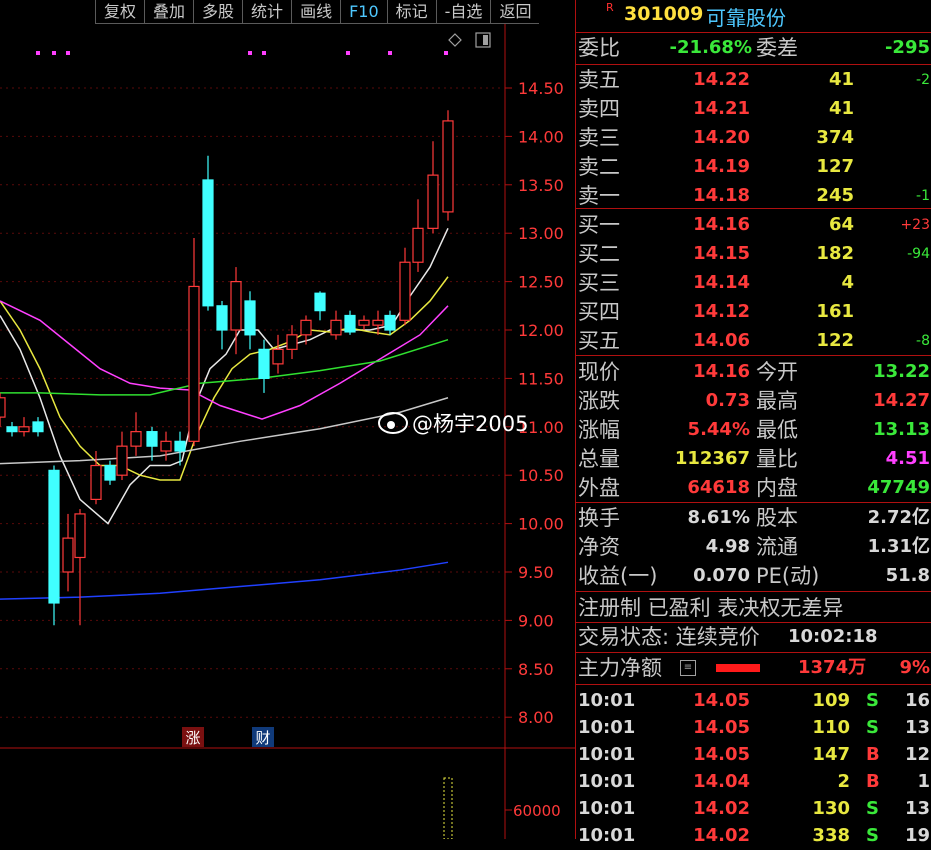  Describe the element at coordinates (841, 79) in the screenshot. I see `asks-volume: 41` at that location.